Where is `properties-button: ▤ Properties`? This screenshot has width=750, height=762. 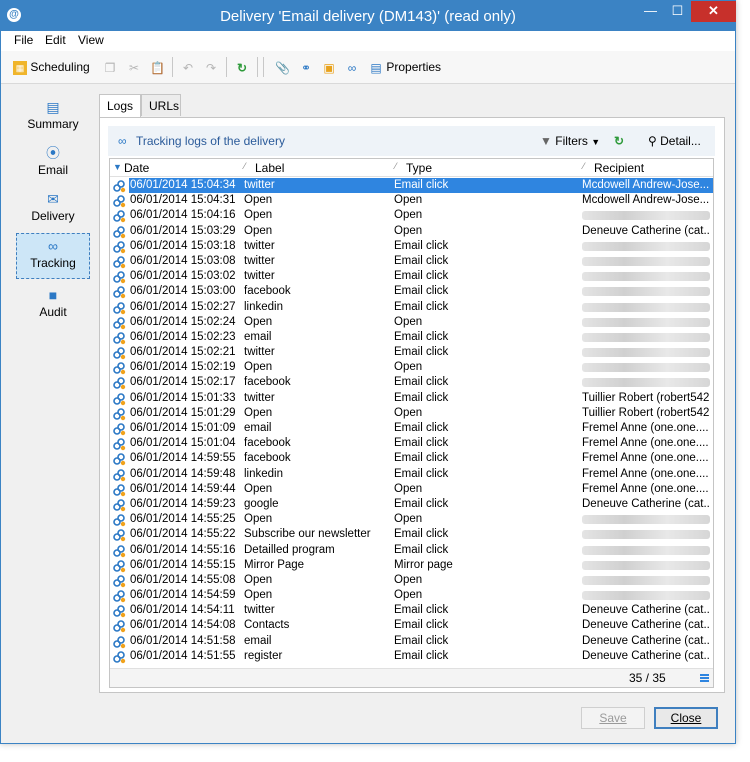 properties-button: ▤ Properties is located at coordinates (405, 67).